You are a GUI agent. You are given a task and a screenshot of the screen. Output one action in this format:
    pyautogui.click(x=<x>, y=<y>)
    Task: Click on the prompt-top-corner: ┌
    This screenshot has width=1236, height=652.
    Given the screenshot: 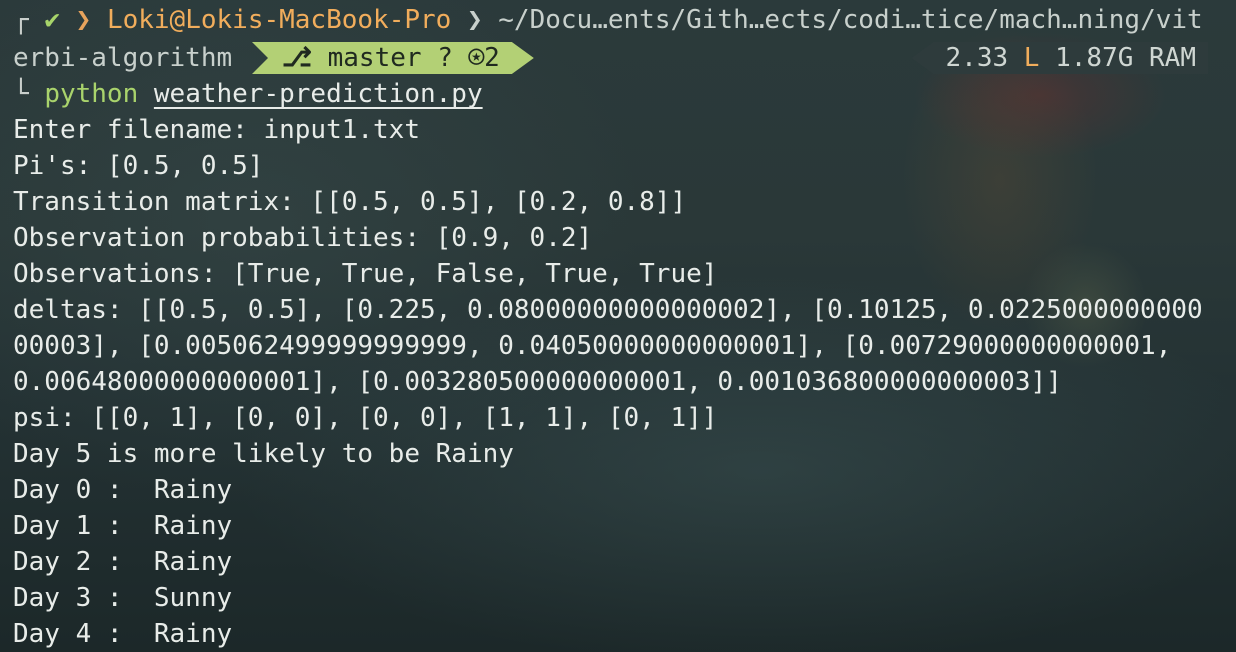 What is the action you would take?
    pyautogui.click(x=21, y=20)
    